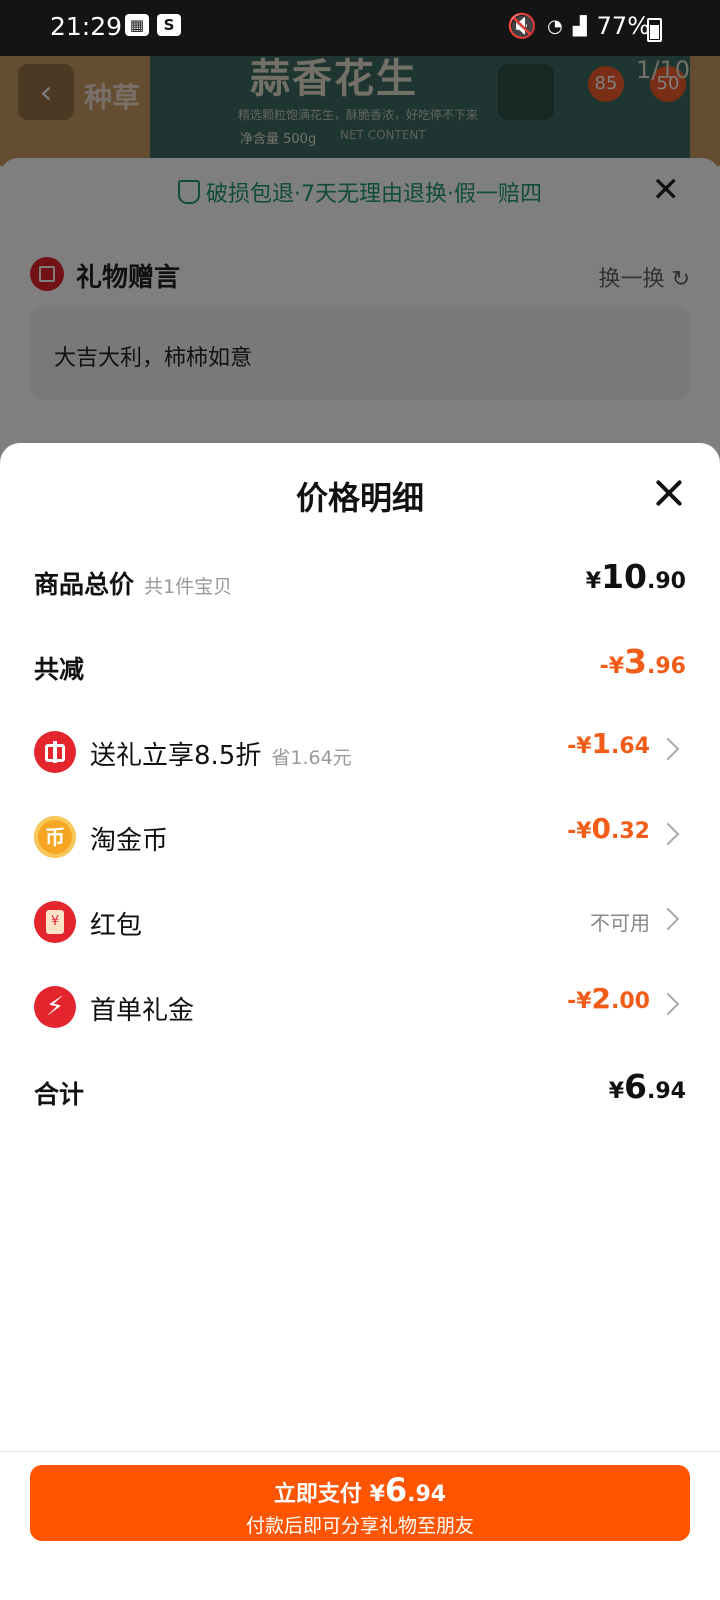  I want to click on gift-icon, so click(55, 752).